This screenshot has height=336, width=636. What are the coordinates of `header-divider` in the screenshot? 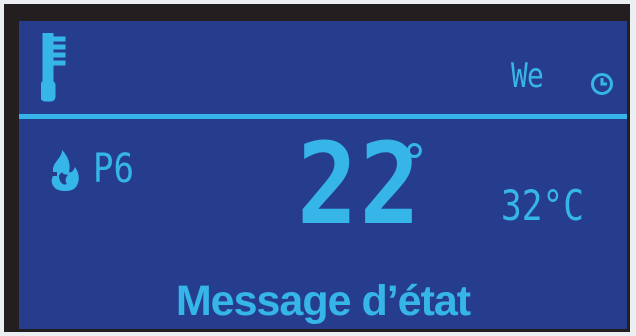 It's located at (323, 116).